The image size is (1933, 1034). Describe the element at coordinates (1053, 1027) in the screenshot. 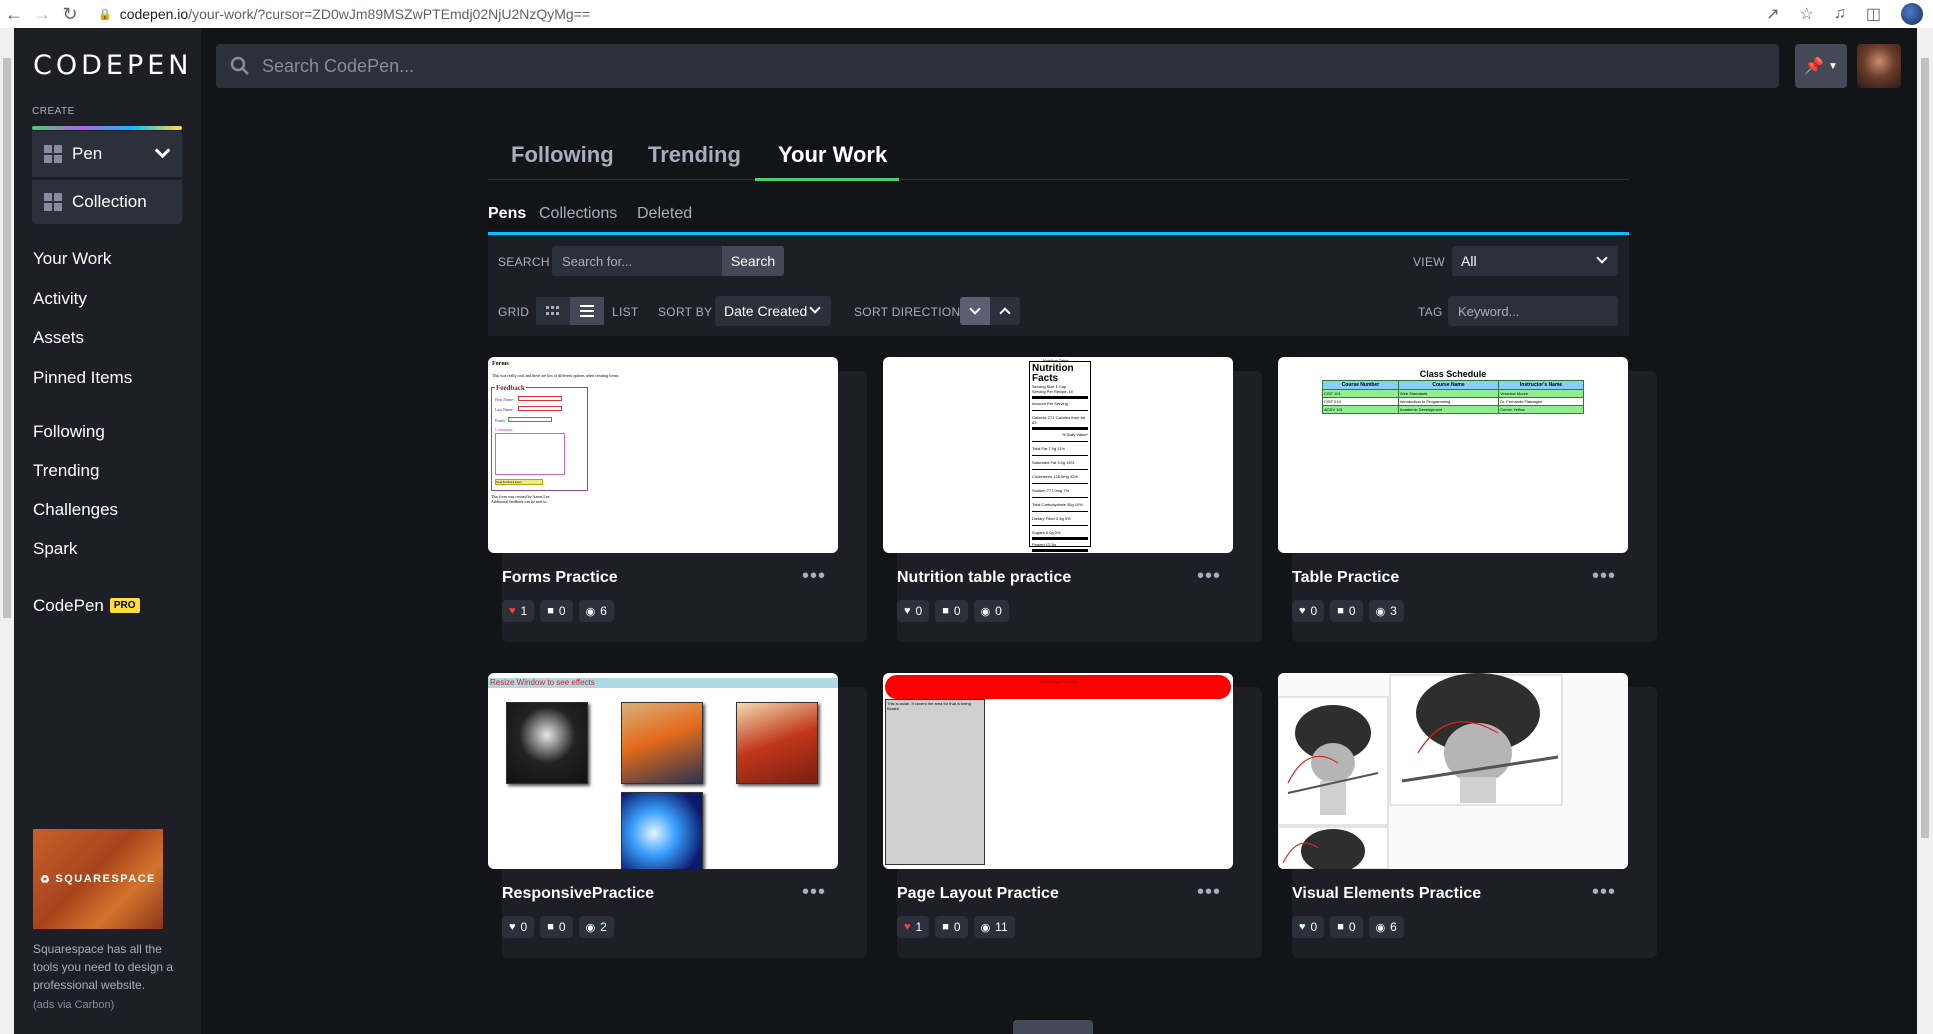

I see `load-more-button` at that location.